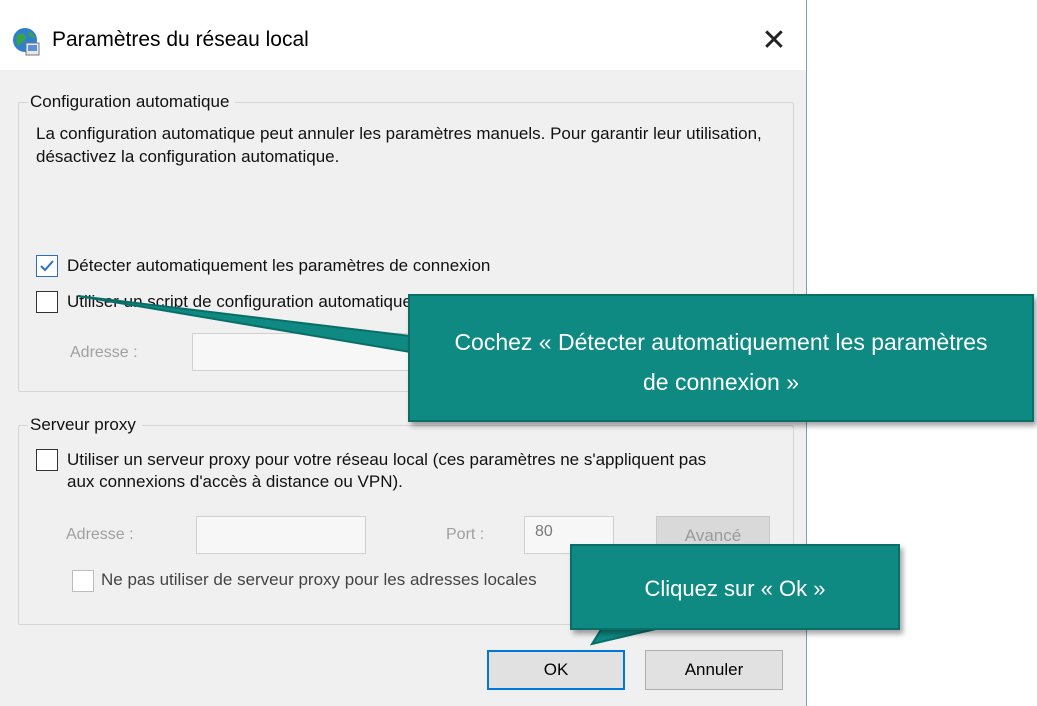 This screenshot has width=1037, height=706. I want to click on ok-callout: Cliquez sur « Ok », so click(735, 587).